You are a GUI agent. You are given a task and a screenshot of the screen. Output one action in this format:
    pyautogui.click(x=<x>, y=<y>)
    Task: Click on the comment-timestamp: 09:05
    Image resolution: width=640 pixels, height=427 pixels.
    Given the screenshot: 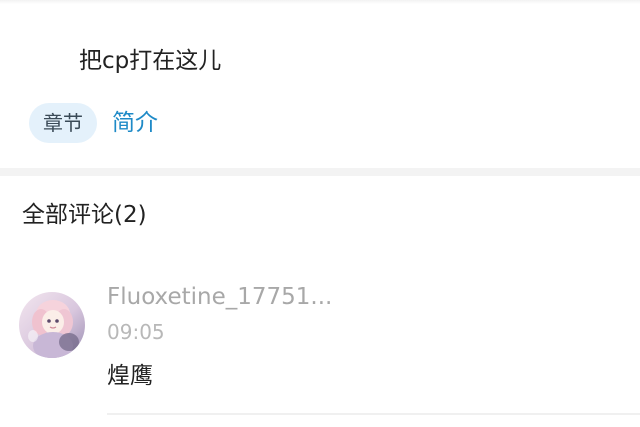 What is the action you would take?
    pyautogui.click(x=136, y=332)
    